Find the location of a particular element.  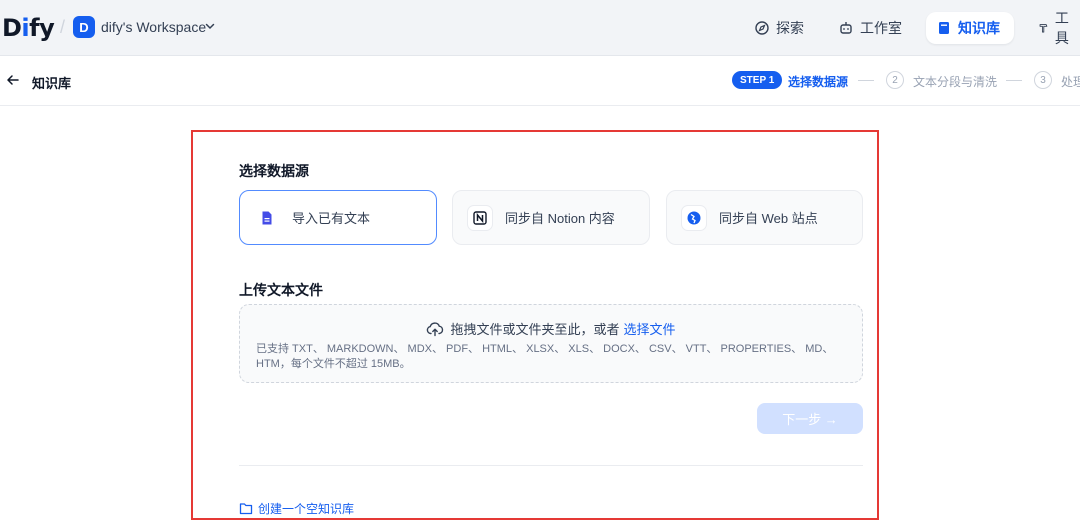

workspace-name: dify's Workspace is located at coordinates (153, 27).